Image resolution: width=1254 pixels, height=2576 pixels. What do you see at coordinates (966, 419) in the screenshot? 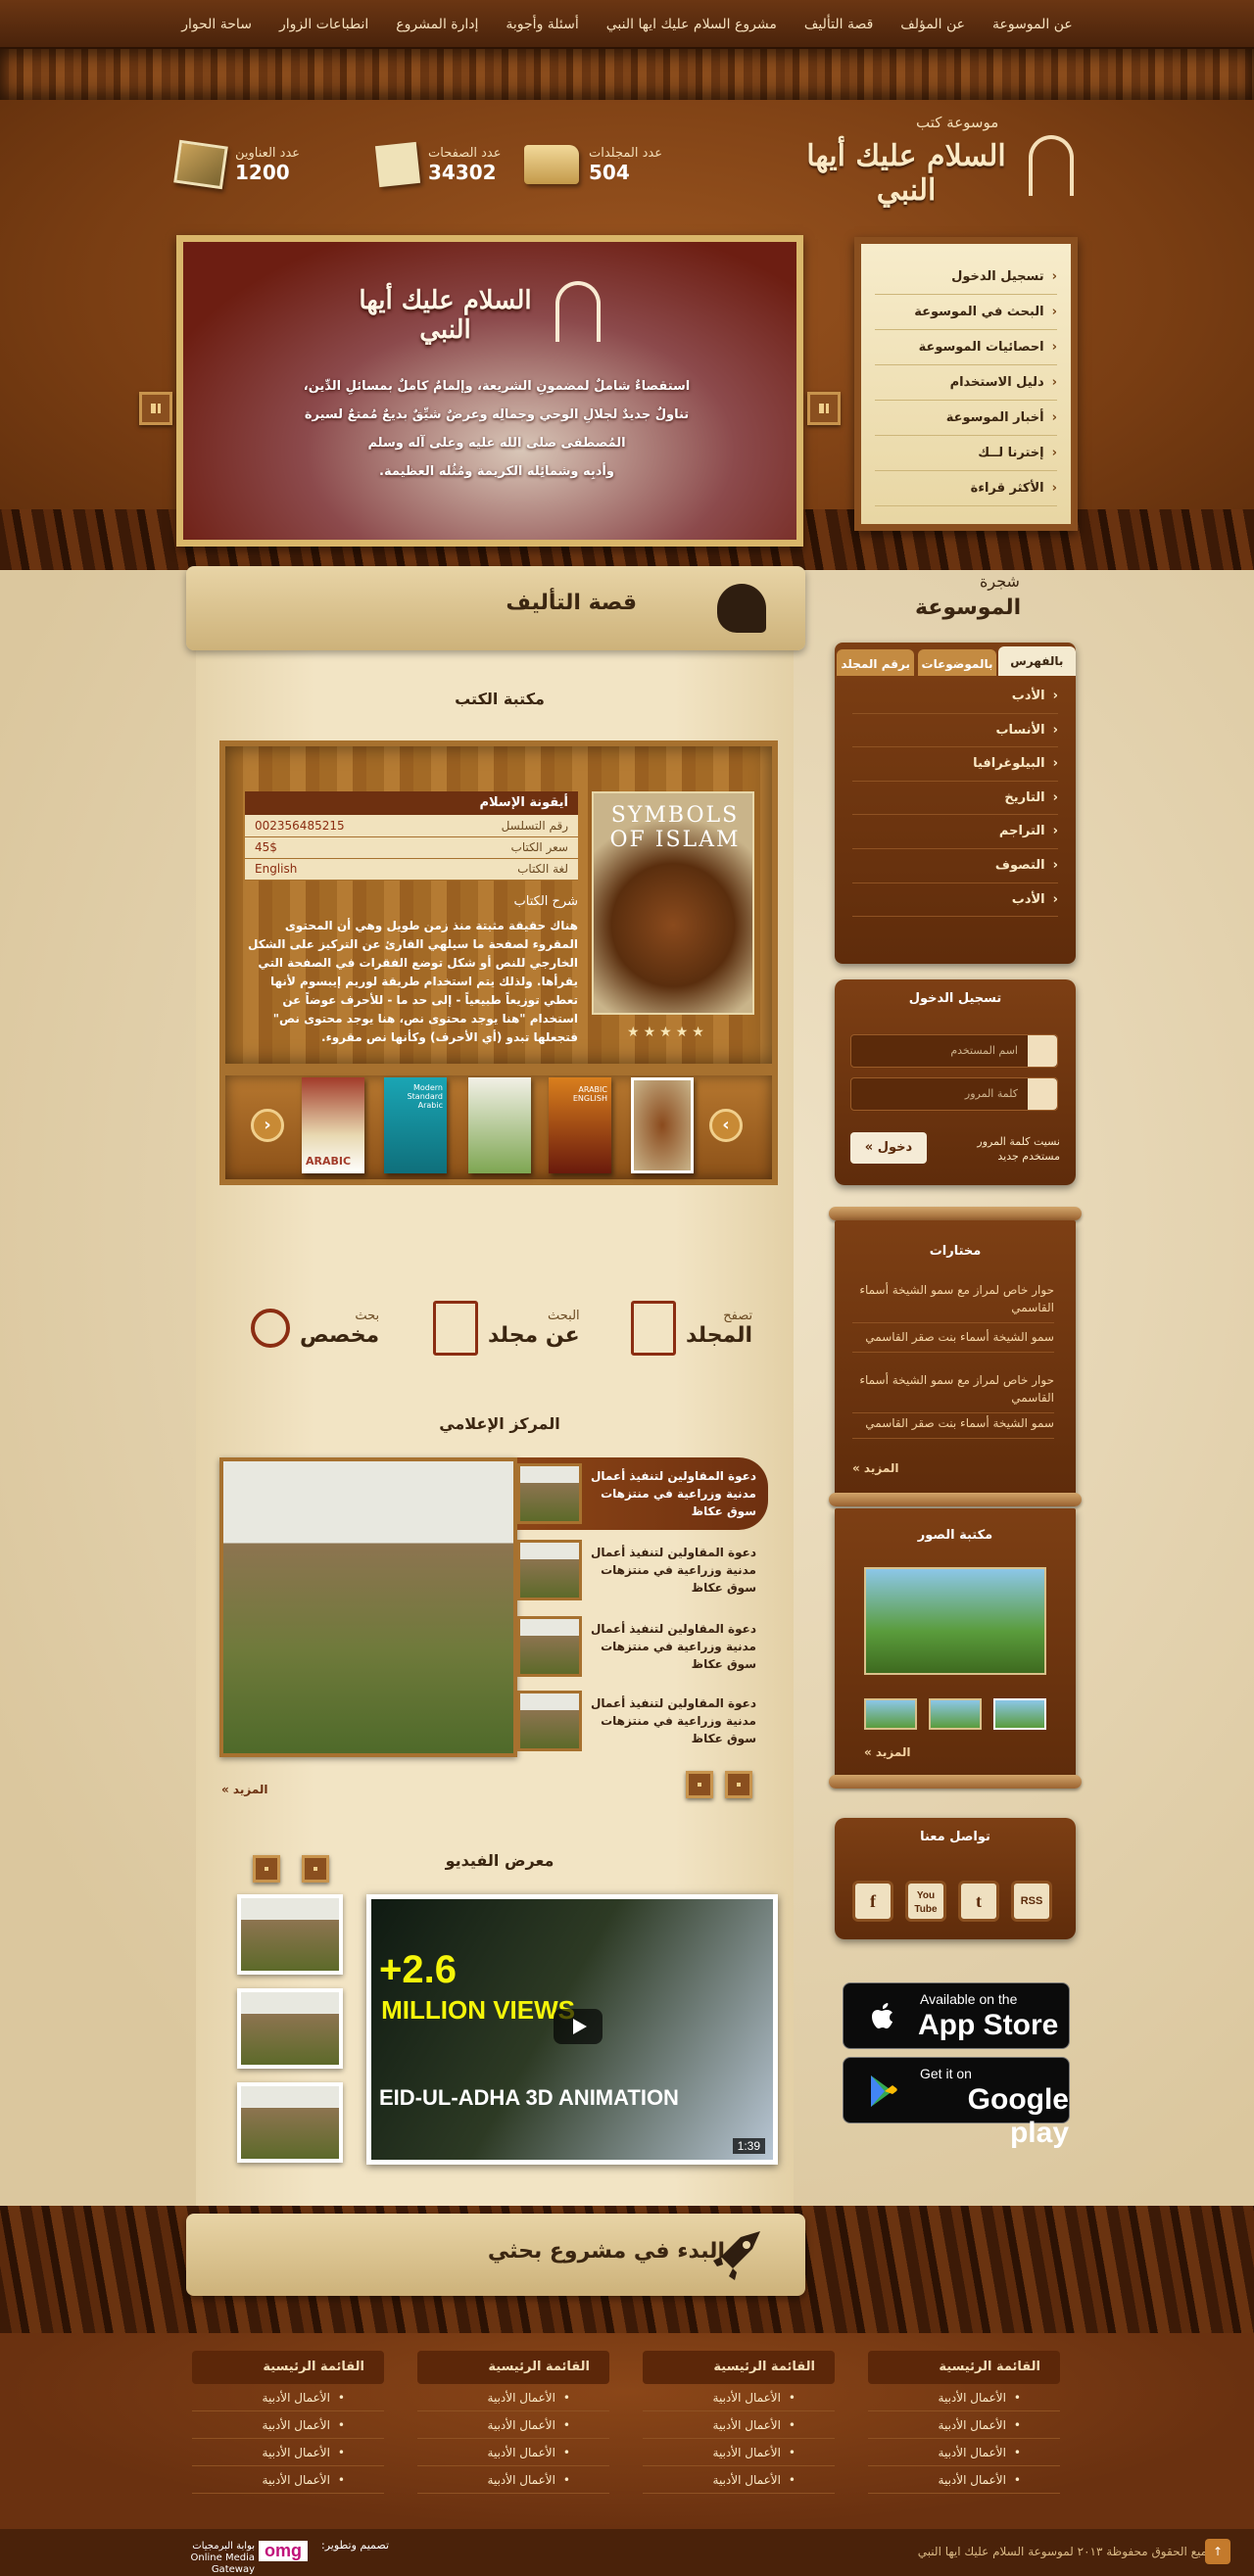
I see `quick-news: أخبار الموسوعة` at bounding box center [966, 419].